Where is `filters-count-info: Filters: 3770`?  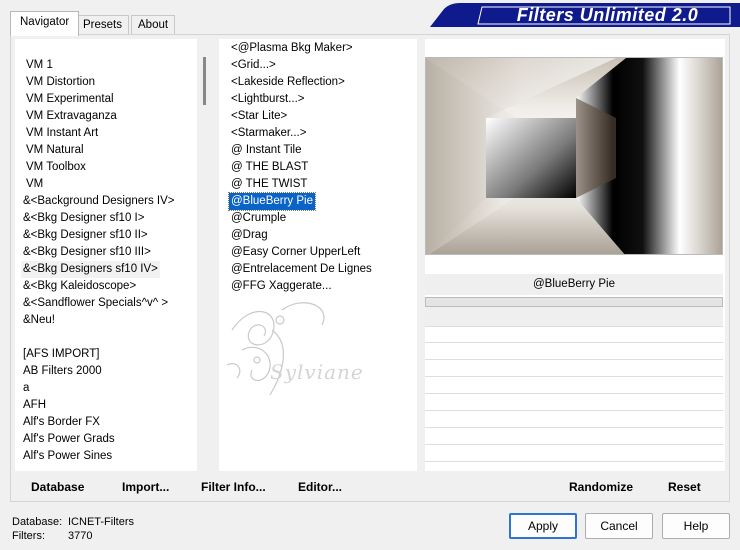 filters-count-info: Filters: 3770 is located at coordinates (52, 536).